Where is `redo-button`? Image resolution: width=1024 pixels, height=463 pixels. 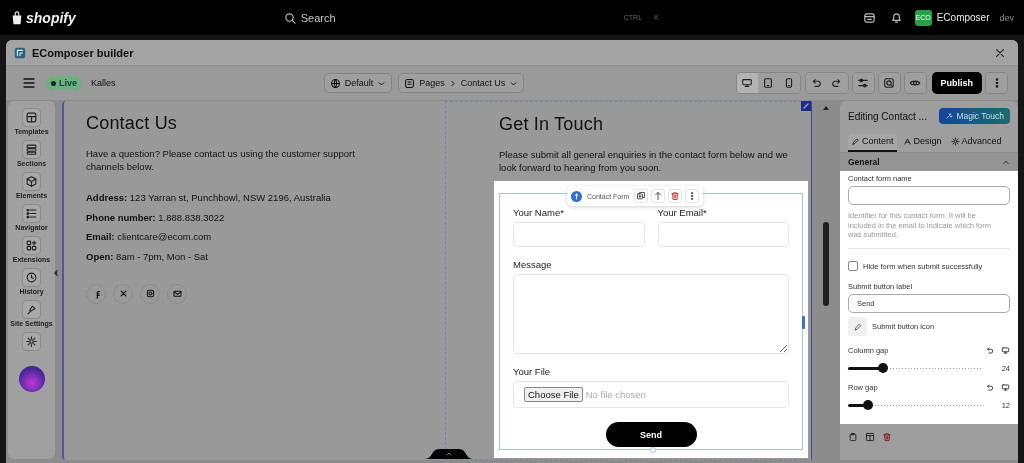 redo-button is located at coordinates (837, 83).